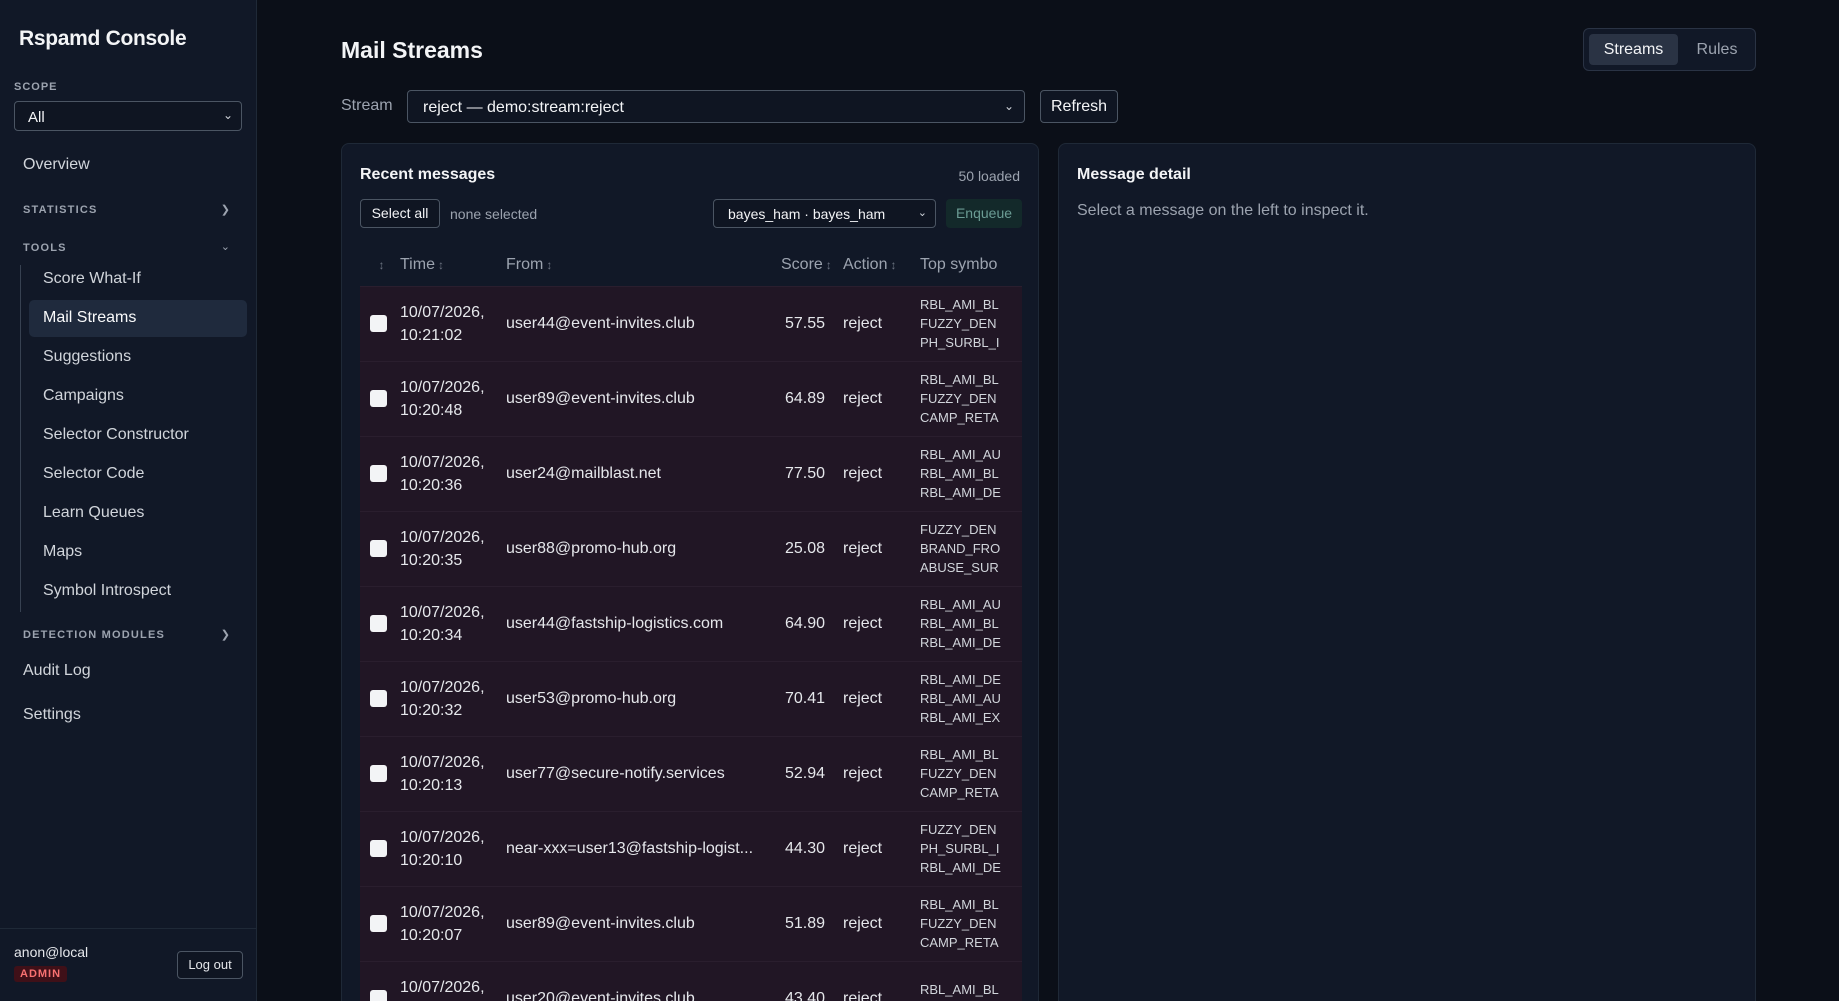  Describe the element at coordinates (716, 106) in the screenshot. I see `stream-select: reject — demo:stream:reject ⌄` at that location.